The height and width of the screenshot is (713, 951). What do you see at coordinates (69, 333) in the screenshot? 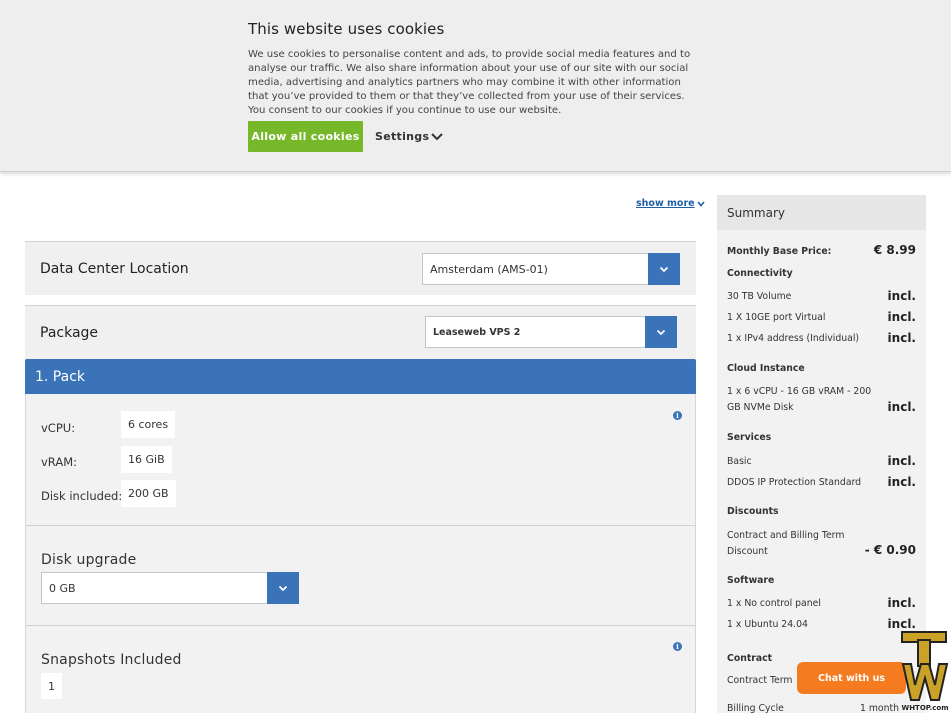
I see `package-title: Package` at bounding box center [69, 333].